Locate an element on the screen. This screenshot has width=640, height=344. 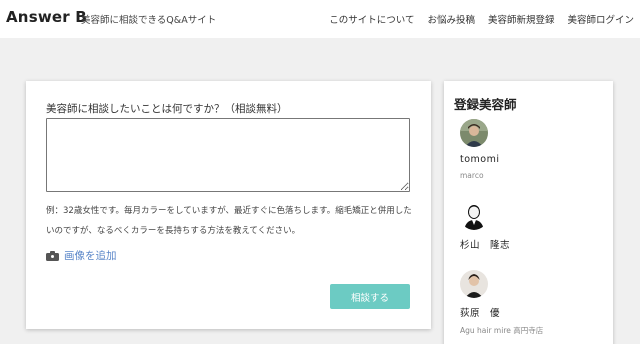
stylist-item: 杉山 隆志 is located at coordinates (535, 226).